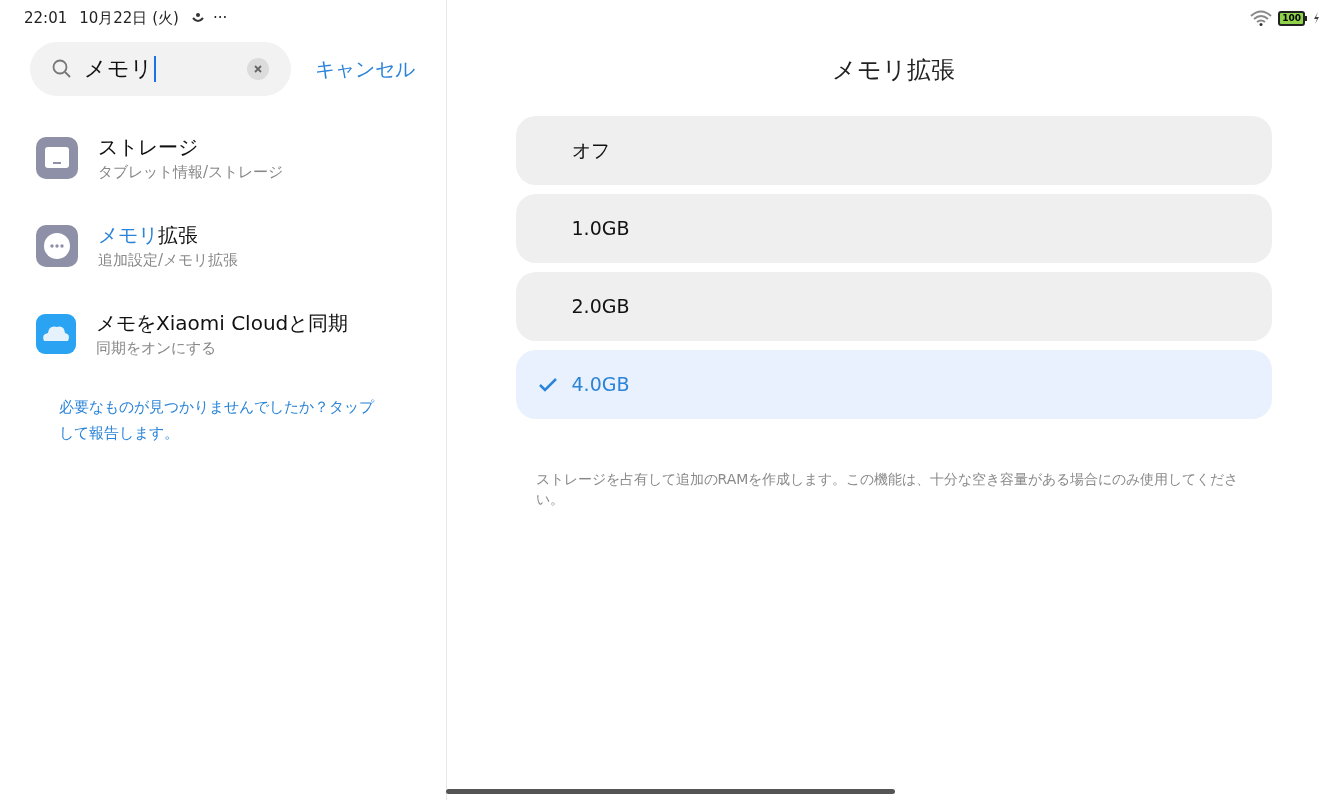  What do you see at coordinates (120, 69) in the screenshot?
I see `search-text: メモリ` at bounding box center [120, 69].